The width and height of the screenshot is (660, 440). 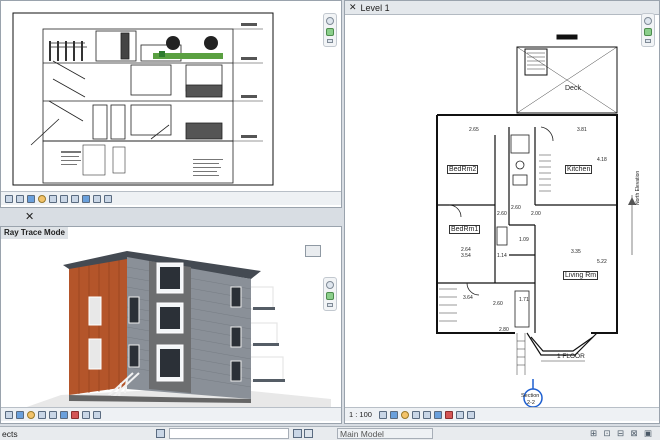 What do you see at coordinates (53, 414) in the screenshot?
I see `render-crop-icon` at bounding box center [53, 414].